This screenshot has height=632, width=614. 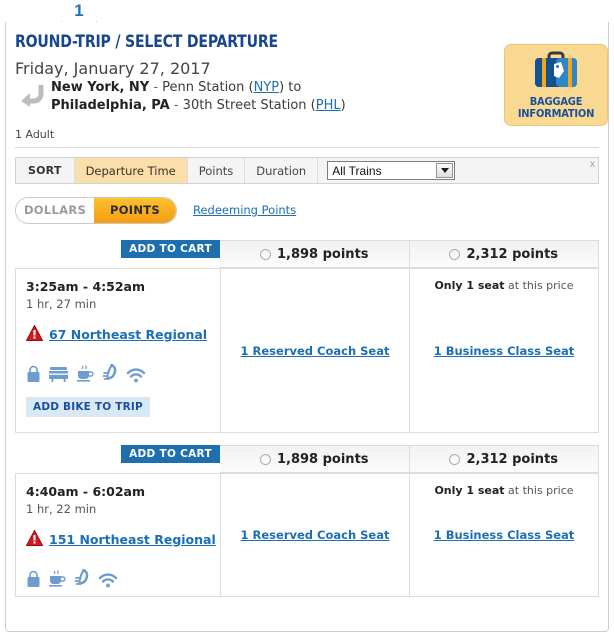 What do you see at coordinates (208, 87) in the screenshot?
I see `origin-station: Penn Station (` at bounding box center [208, 87].